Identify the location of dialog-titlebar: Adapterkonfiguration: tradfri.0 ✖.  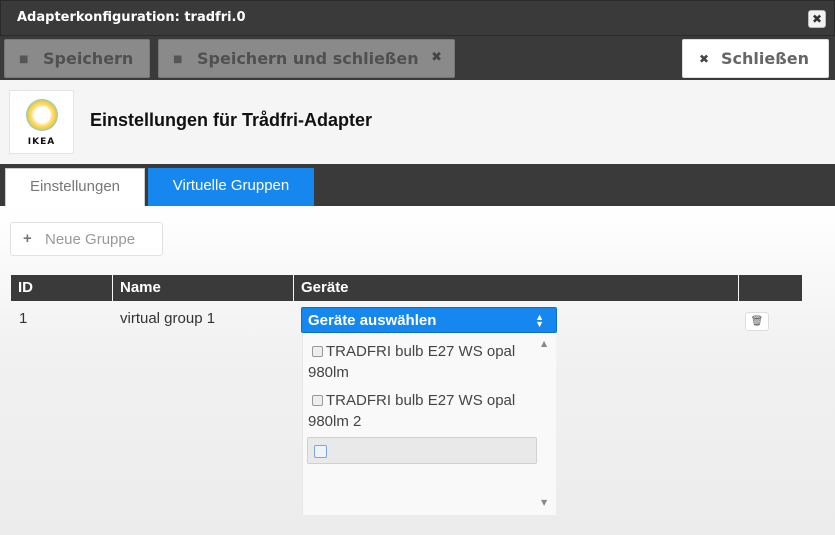
(417, 18).